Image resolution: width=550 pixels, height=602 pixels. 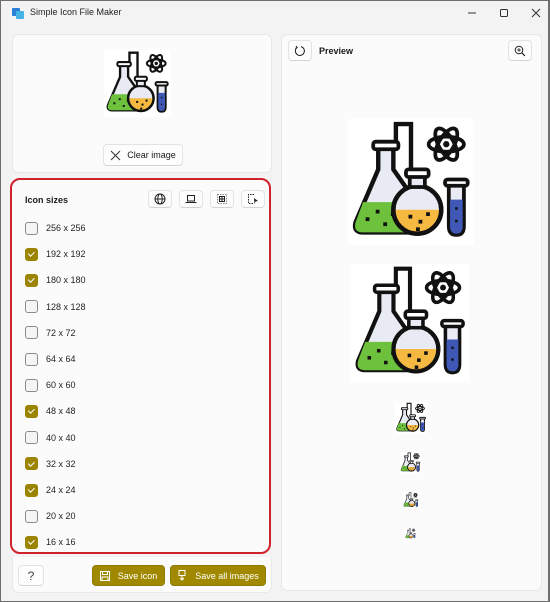 I want to click on select-all-button, so click(x=222, y=199).